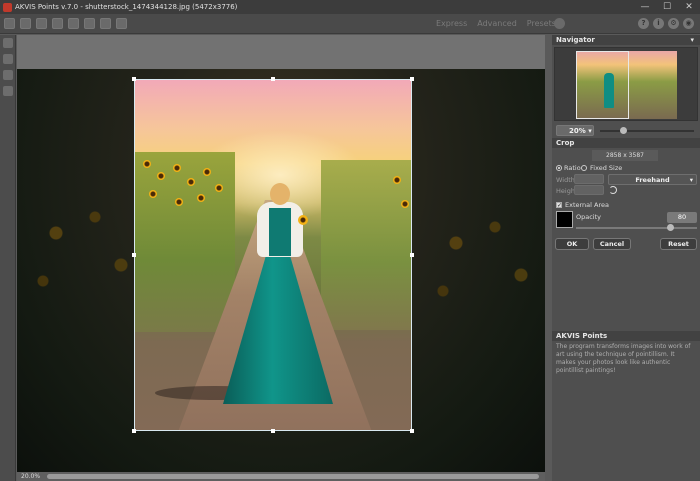 The height and width of the screenshot is (481, 700). Describe the element at coordinates (584, 168) in the screenshot. I see `fixed-size-radio` at that location.